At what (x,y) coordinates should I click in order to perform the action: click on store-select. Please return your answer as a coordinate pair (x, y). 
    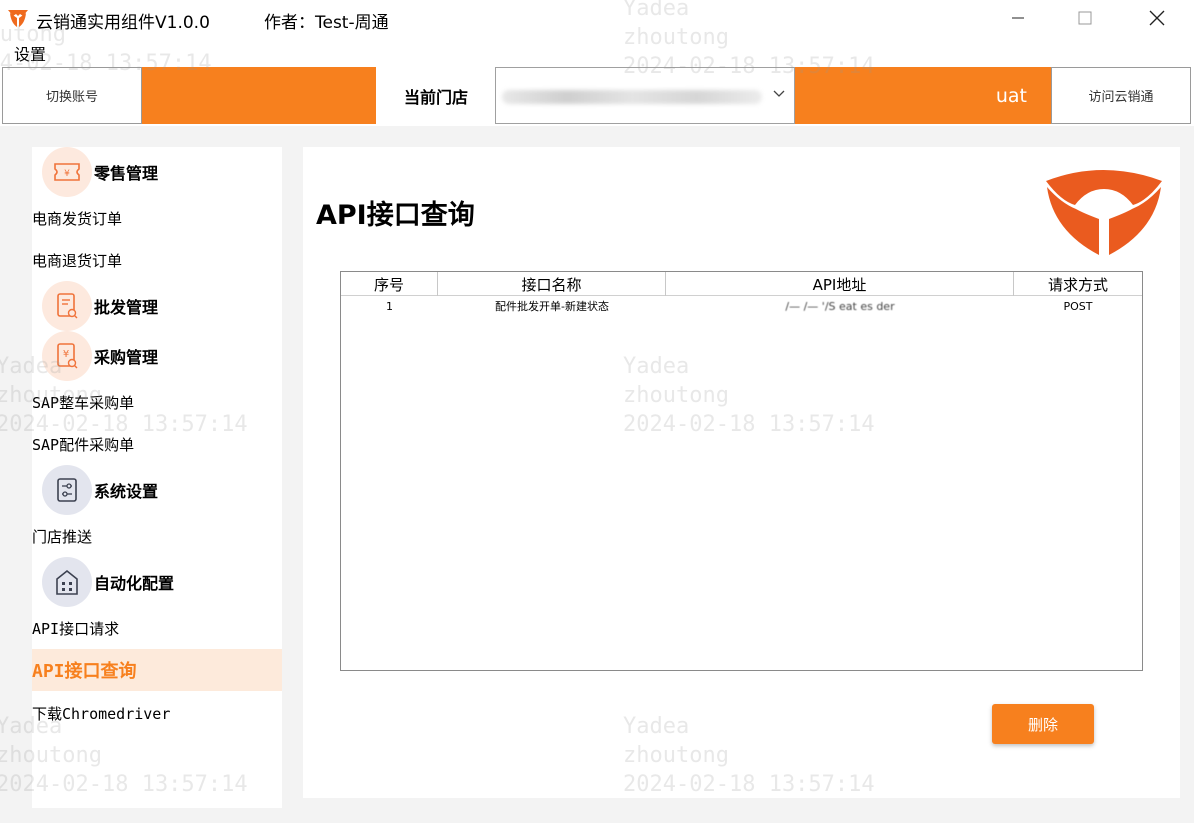
    Looking at the image, I should click on (645, 95).